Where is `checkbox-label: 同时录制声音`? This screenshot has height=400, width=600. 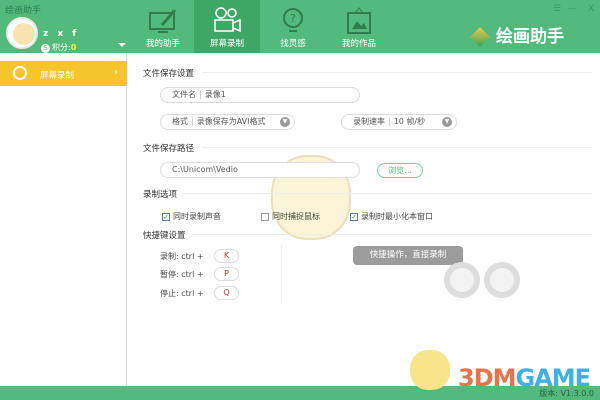 checkbox-label: 同时录制声音 is located at coordinates (197, 216).